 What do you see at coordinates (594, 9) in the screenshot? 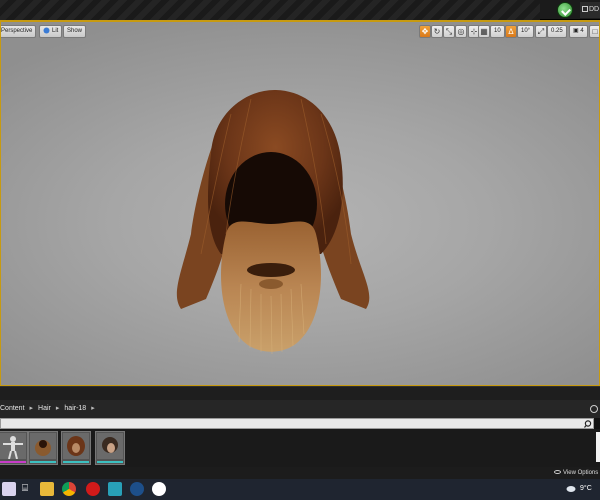
I see `build-label: DD` at bounding box center [594, 9].